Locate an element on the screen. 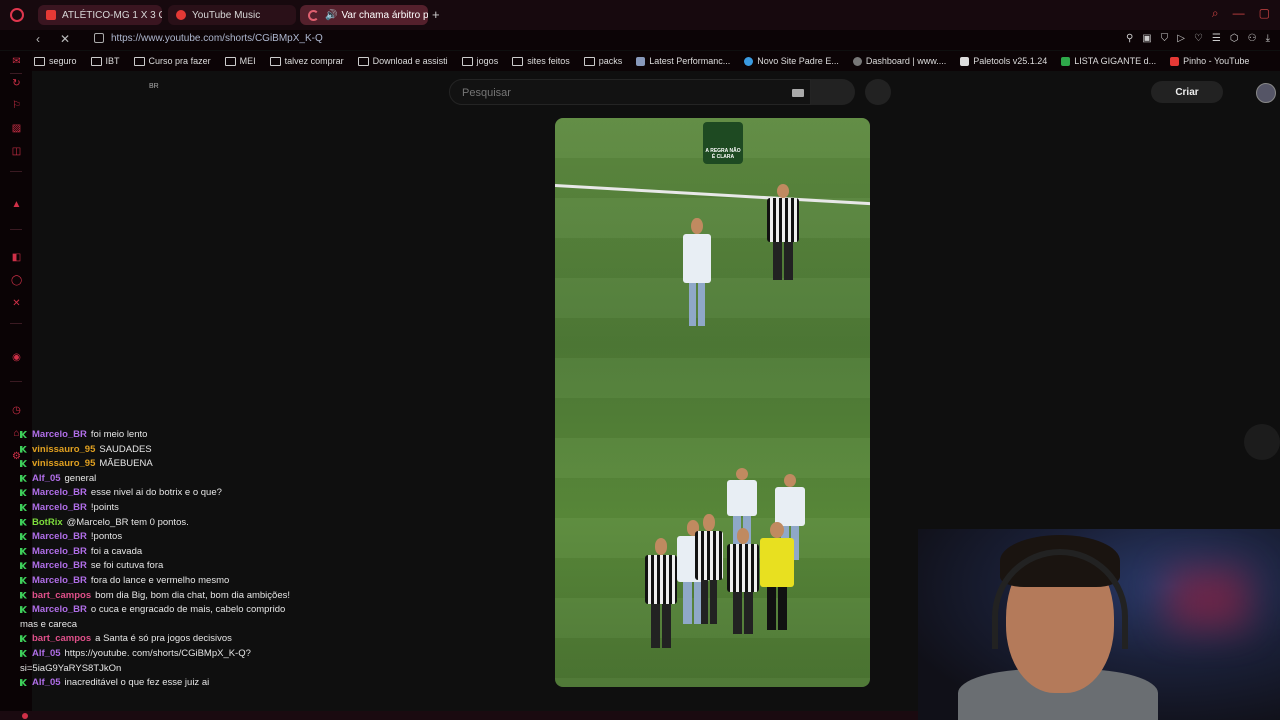  opera-logo-icon is located at coordinates (17, 15).